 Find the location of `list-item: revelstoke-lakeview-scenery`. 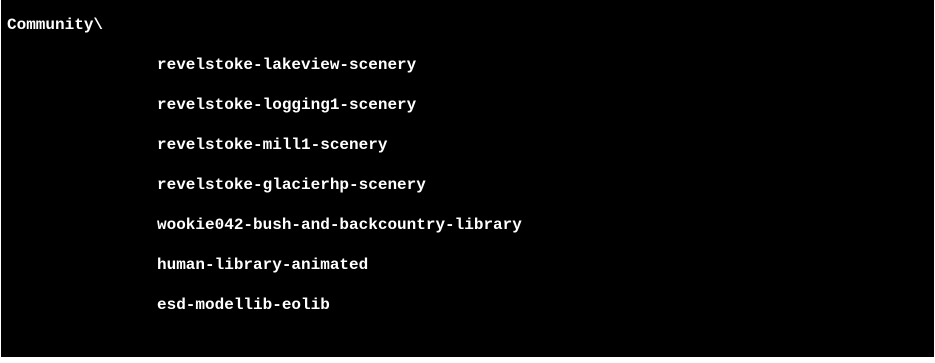

list-item: revelstoke-lakeview-scenery is located at coordinates (287, 65).